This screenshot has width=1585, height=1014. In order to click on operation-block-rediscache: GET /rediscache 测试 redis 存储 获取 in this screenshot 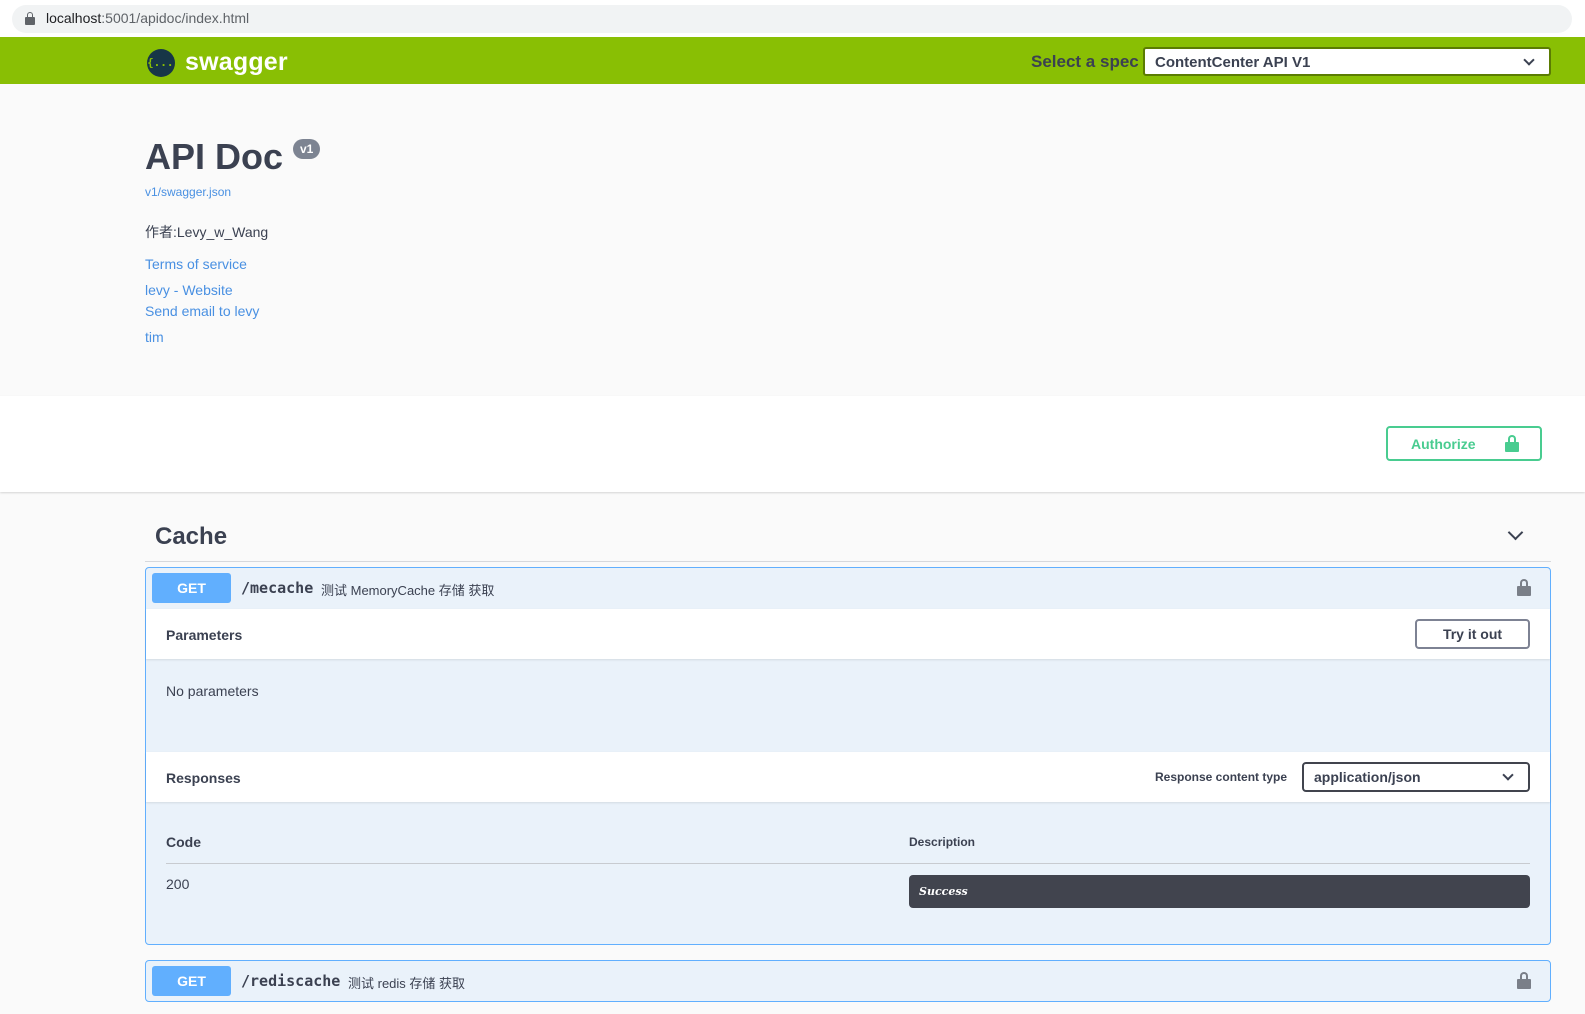, I will do `click(848, 981)`.